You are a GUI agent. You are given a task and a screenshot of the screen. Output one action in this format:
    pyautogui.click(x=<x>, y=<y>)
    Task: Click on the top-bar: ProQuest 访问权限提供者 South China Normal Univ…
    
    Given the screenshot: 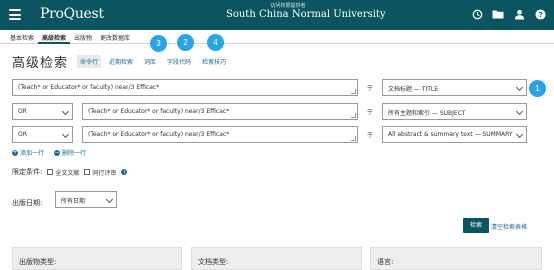 What is the action you would take?
    pyautogui.click(x=277, y=15)
    